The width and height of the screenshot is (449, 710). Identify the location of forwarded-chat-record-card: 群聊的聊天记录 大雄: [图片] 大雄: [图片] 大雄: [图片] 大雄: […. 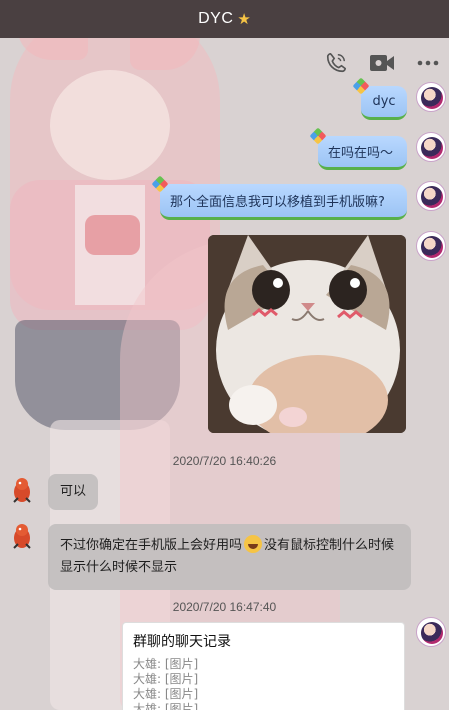
(263, 666).